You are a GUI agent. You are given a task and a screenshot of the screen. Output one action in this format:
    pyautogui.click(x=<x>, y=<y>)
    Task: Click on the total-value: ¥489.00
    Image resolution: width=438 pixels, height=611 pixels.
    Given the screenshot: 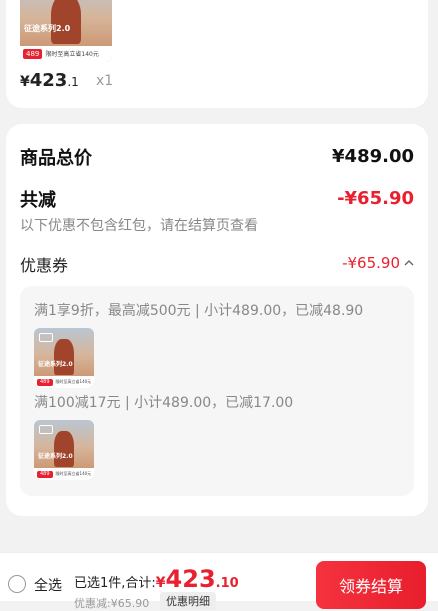 What is the action you would take?
    pyautogui.click(x=373, y=156)
    